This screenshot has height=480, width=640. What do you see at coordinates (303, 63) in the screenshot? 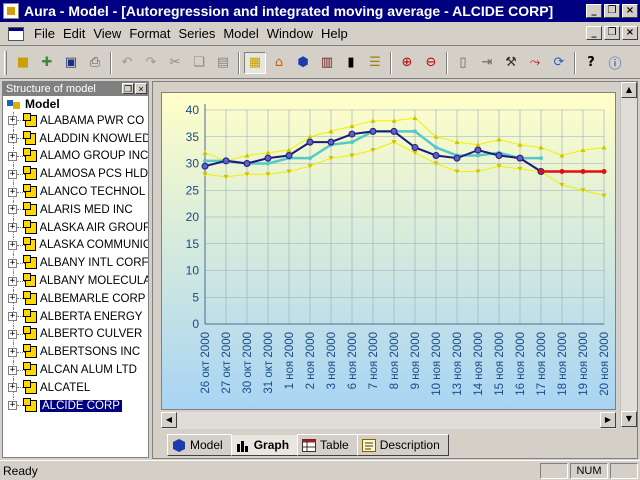
I see `model-hex-icon: ⬢` at bounding box center [303, 63].